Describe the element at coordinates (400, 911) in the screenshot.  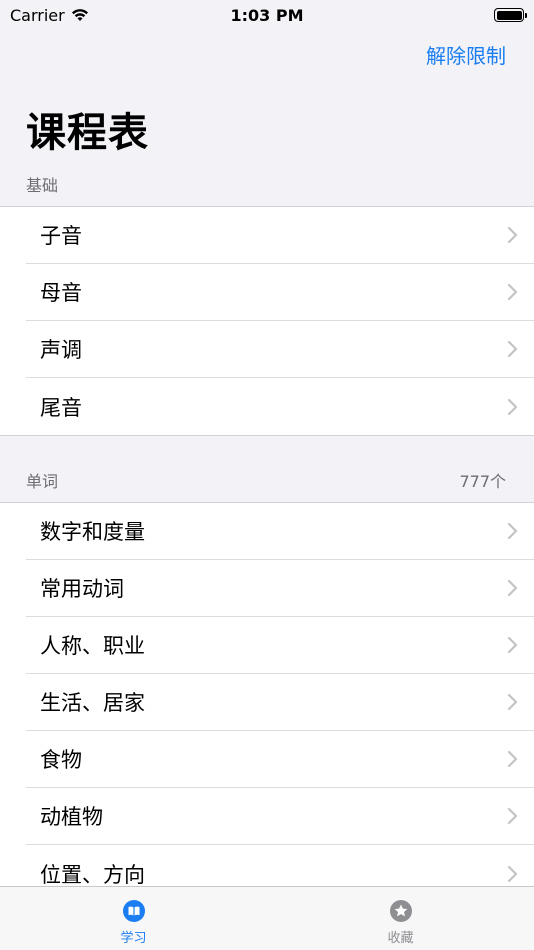
I see `star-icon` at that location.